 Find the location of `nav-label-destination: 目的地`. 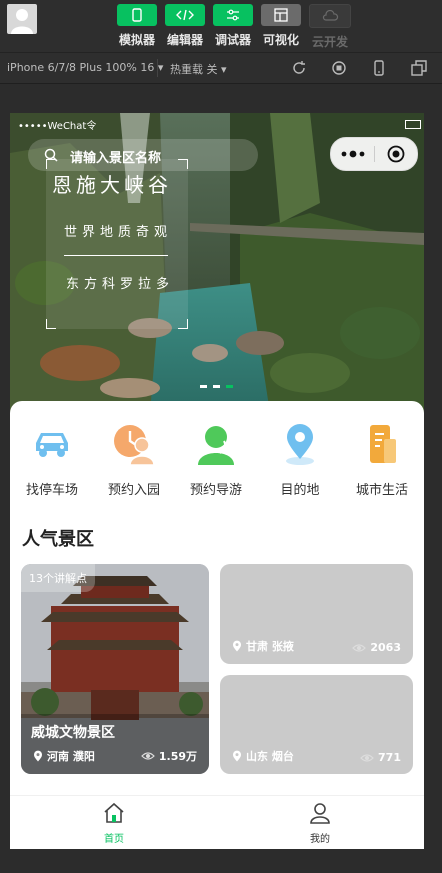

nav-label-destination: 目的地 is located at coordinates (300, 490).